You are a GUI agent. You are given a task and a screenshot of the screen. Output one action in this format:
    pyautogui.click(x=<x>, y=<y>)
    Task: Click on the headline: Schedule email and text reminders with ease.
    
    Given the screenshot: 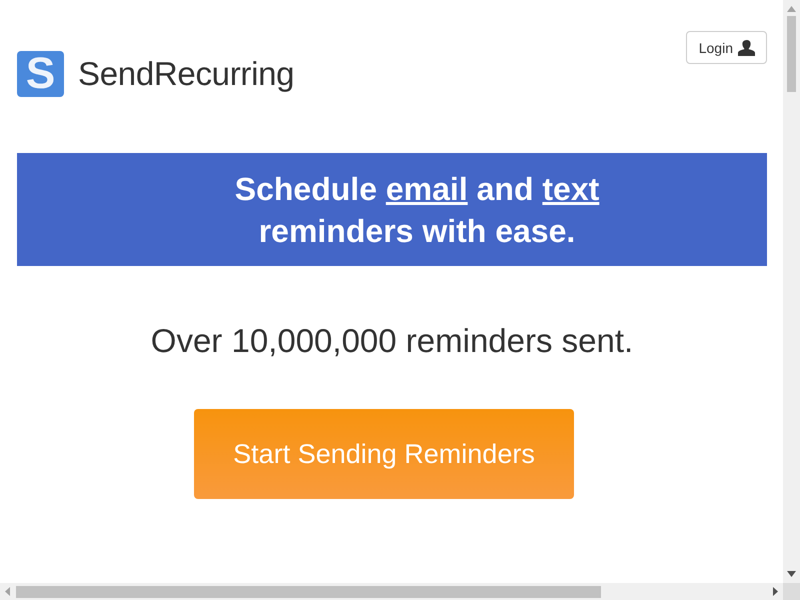 What is the action you would take?
    pyautogui.click(x=417, y=210)
    